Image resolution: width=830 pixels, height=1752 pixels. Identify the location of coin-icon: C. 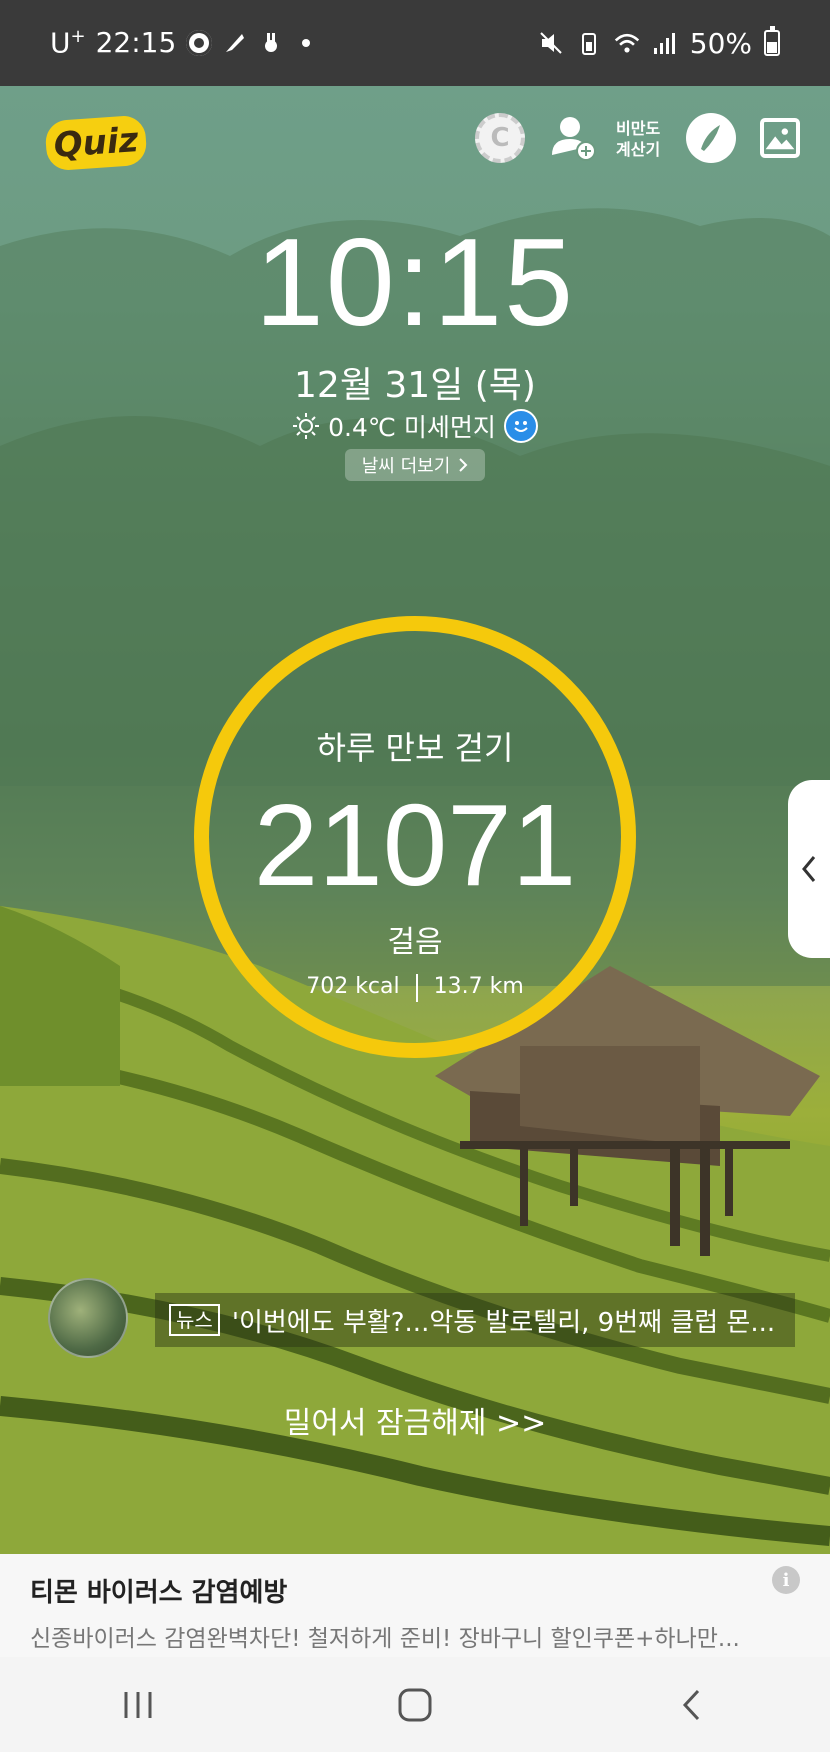
(500, 138).